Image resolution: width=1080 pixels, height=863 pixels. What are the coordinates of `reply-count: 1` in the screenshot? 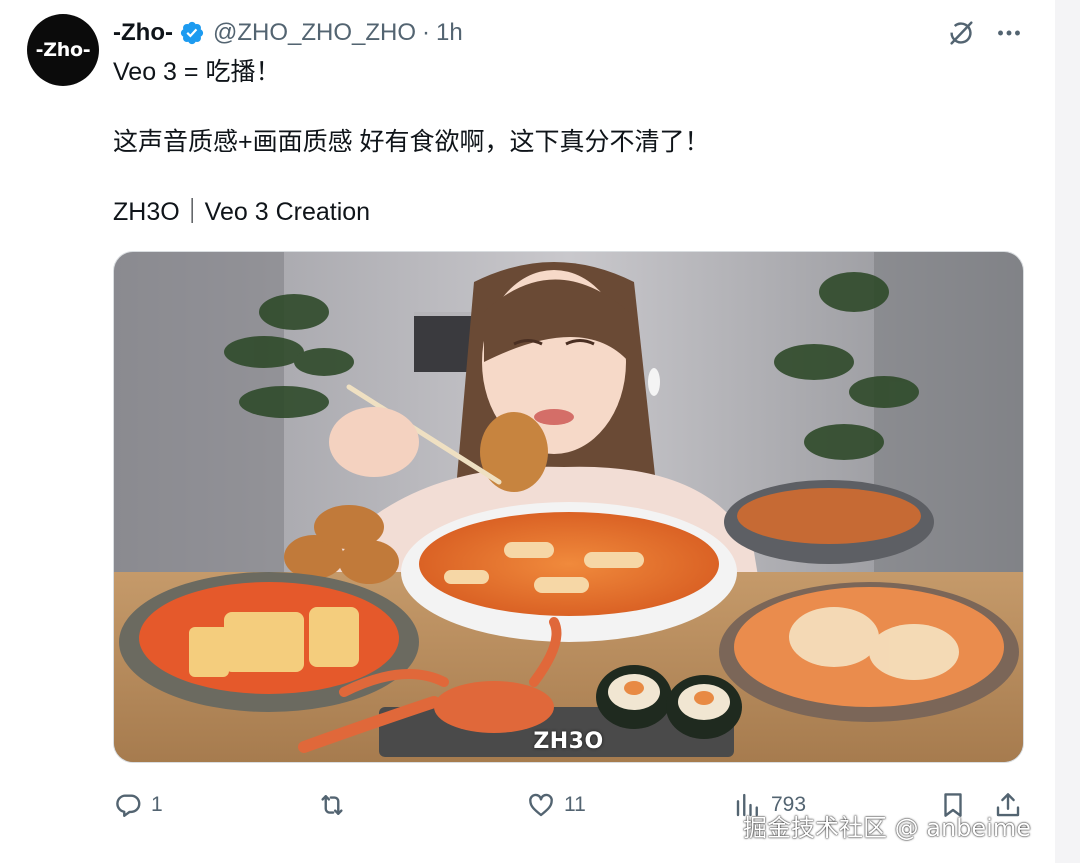 It's located at (157, 804).